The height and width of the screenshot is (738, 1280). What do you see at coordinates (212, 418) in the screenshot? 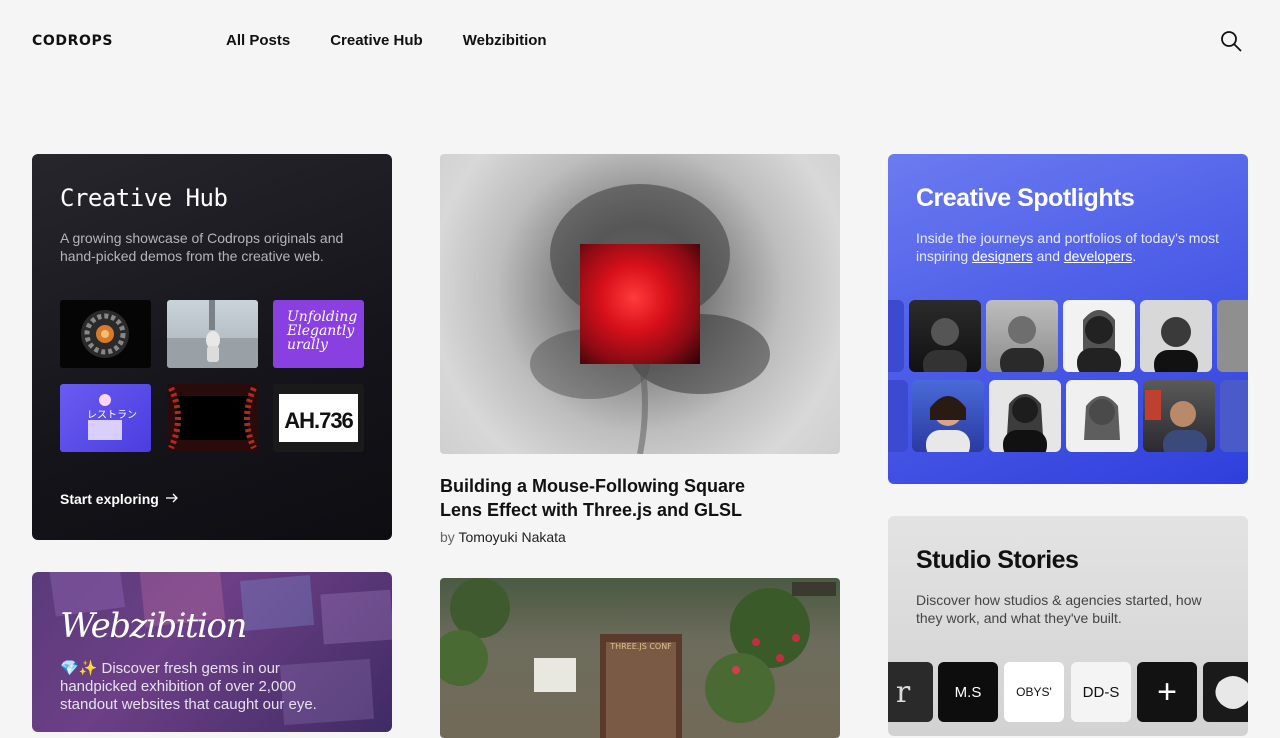
I see `hub-thumb-tunnel` at bounding box center [212, 418].